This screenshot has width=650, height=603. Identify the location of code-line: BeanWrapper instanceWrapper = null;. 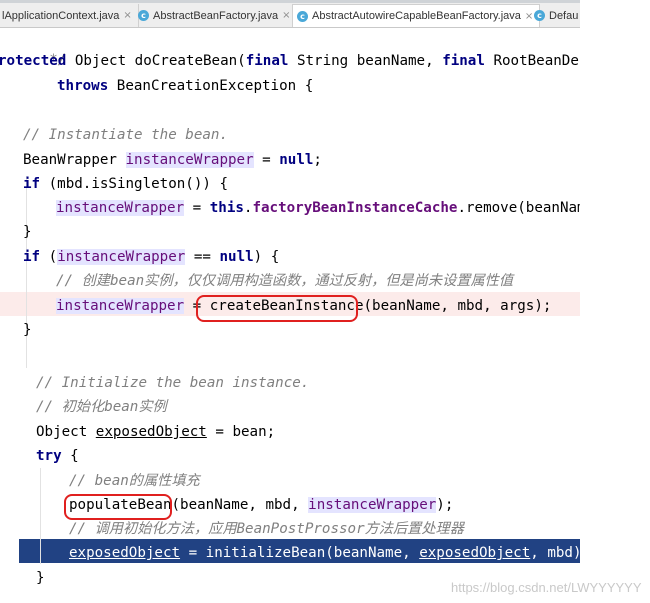
(172, 160).